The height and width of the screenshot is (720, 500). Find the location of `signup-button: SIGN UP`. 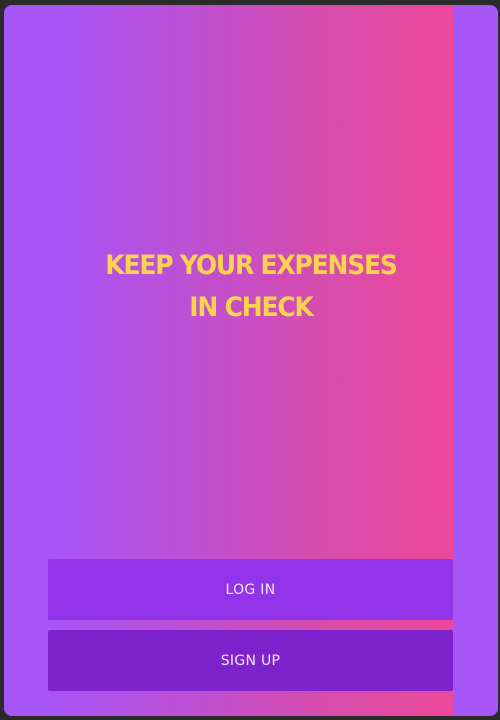

signup-button: SIGN UP is located at coordinates (250, 660).